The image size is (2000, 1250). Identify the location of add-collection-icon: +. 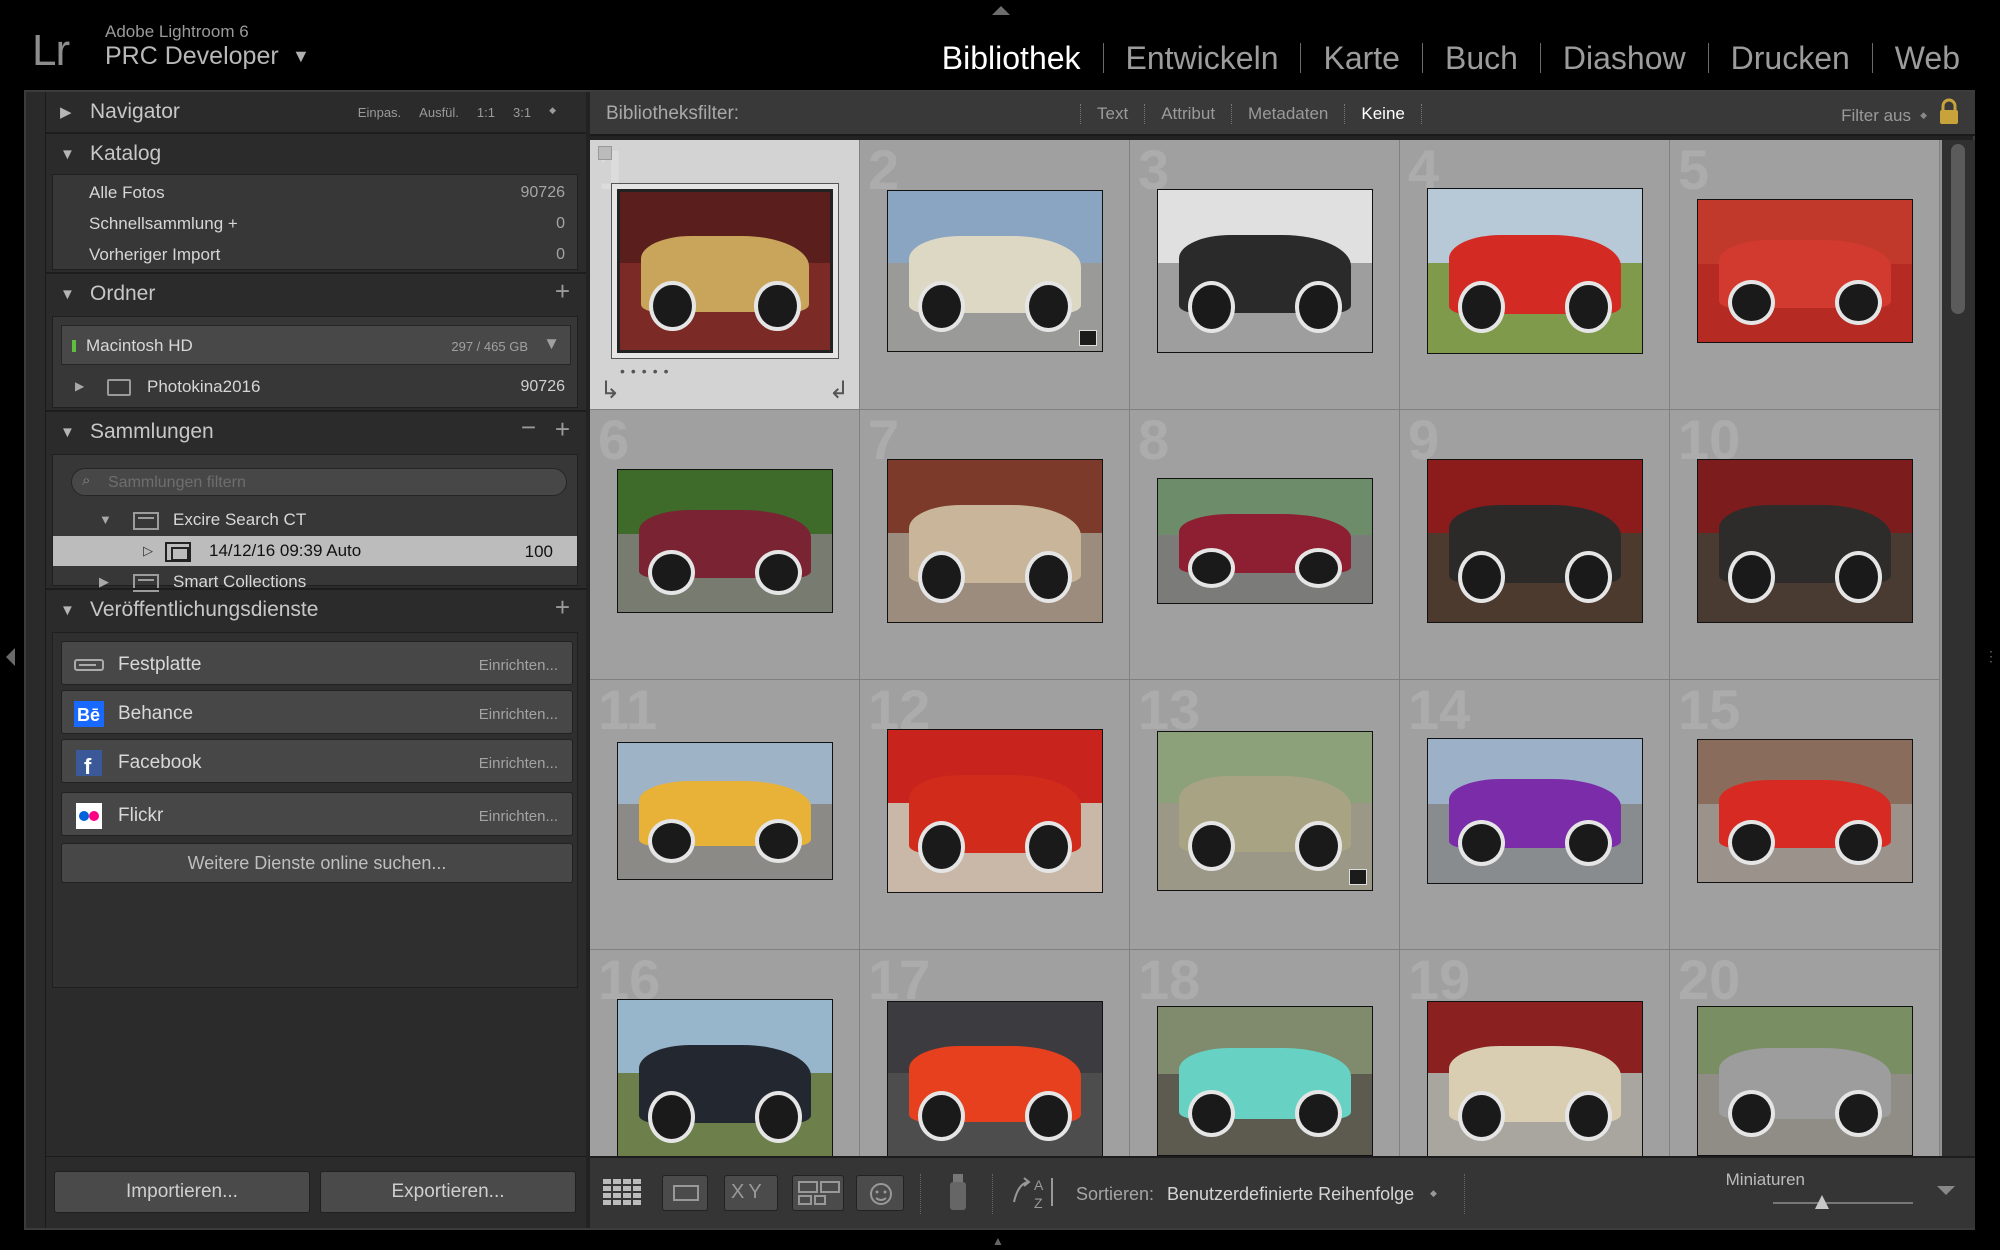
(562, 429).